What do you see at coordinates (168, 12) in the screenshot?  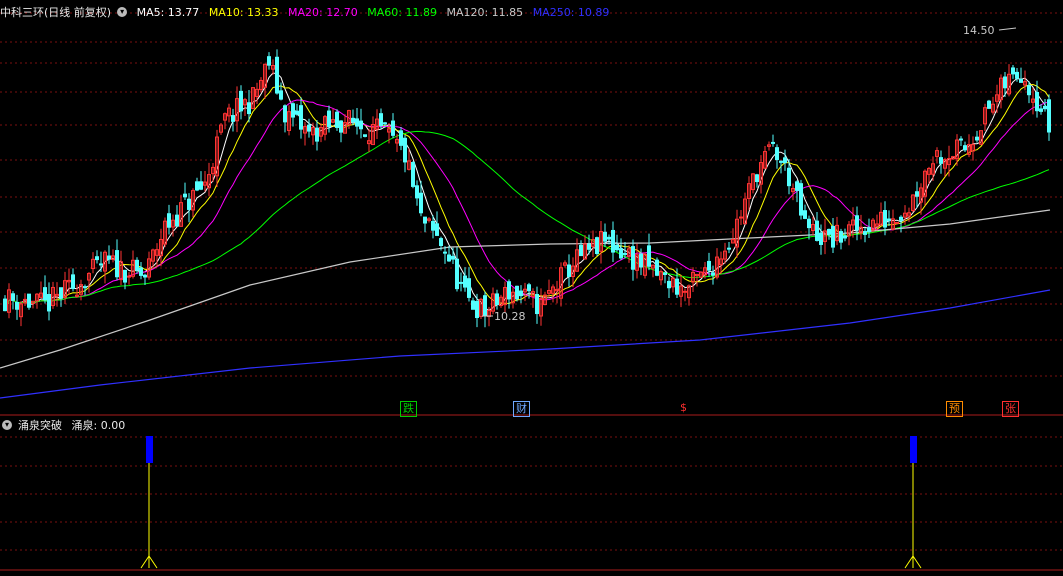 I see `ma5-label: MA5: 13.77` at bounding box center [168, 12].